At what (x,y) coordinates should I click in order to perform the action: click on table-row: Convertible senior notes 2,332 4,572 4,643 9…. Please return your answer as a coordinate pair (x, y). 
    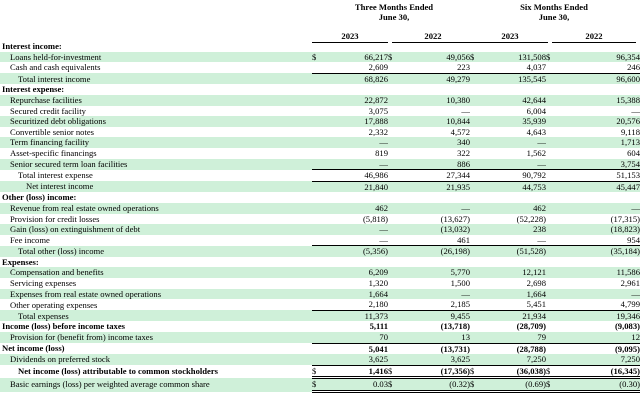
    Looking at the image, I should click on (320, 132).